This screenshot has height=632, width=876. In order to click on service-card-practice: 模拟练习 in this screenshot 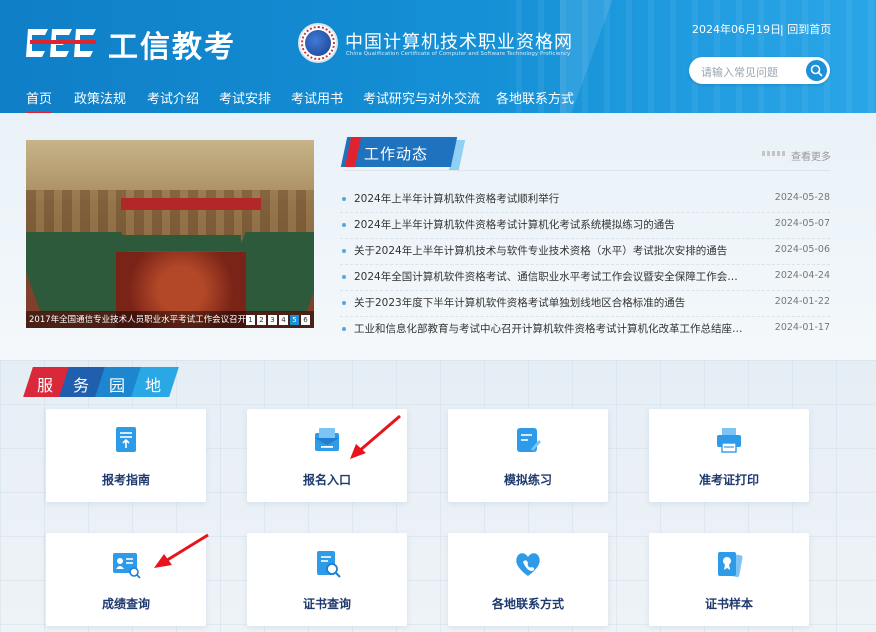, I will do `click(528, 455)`.